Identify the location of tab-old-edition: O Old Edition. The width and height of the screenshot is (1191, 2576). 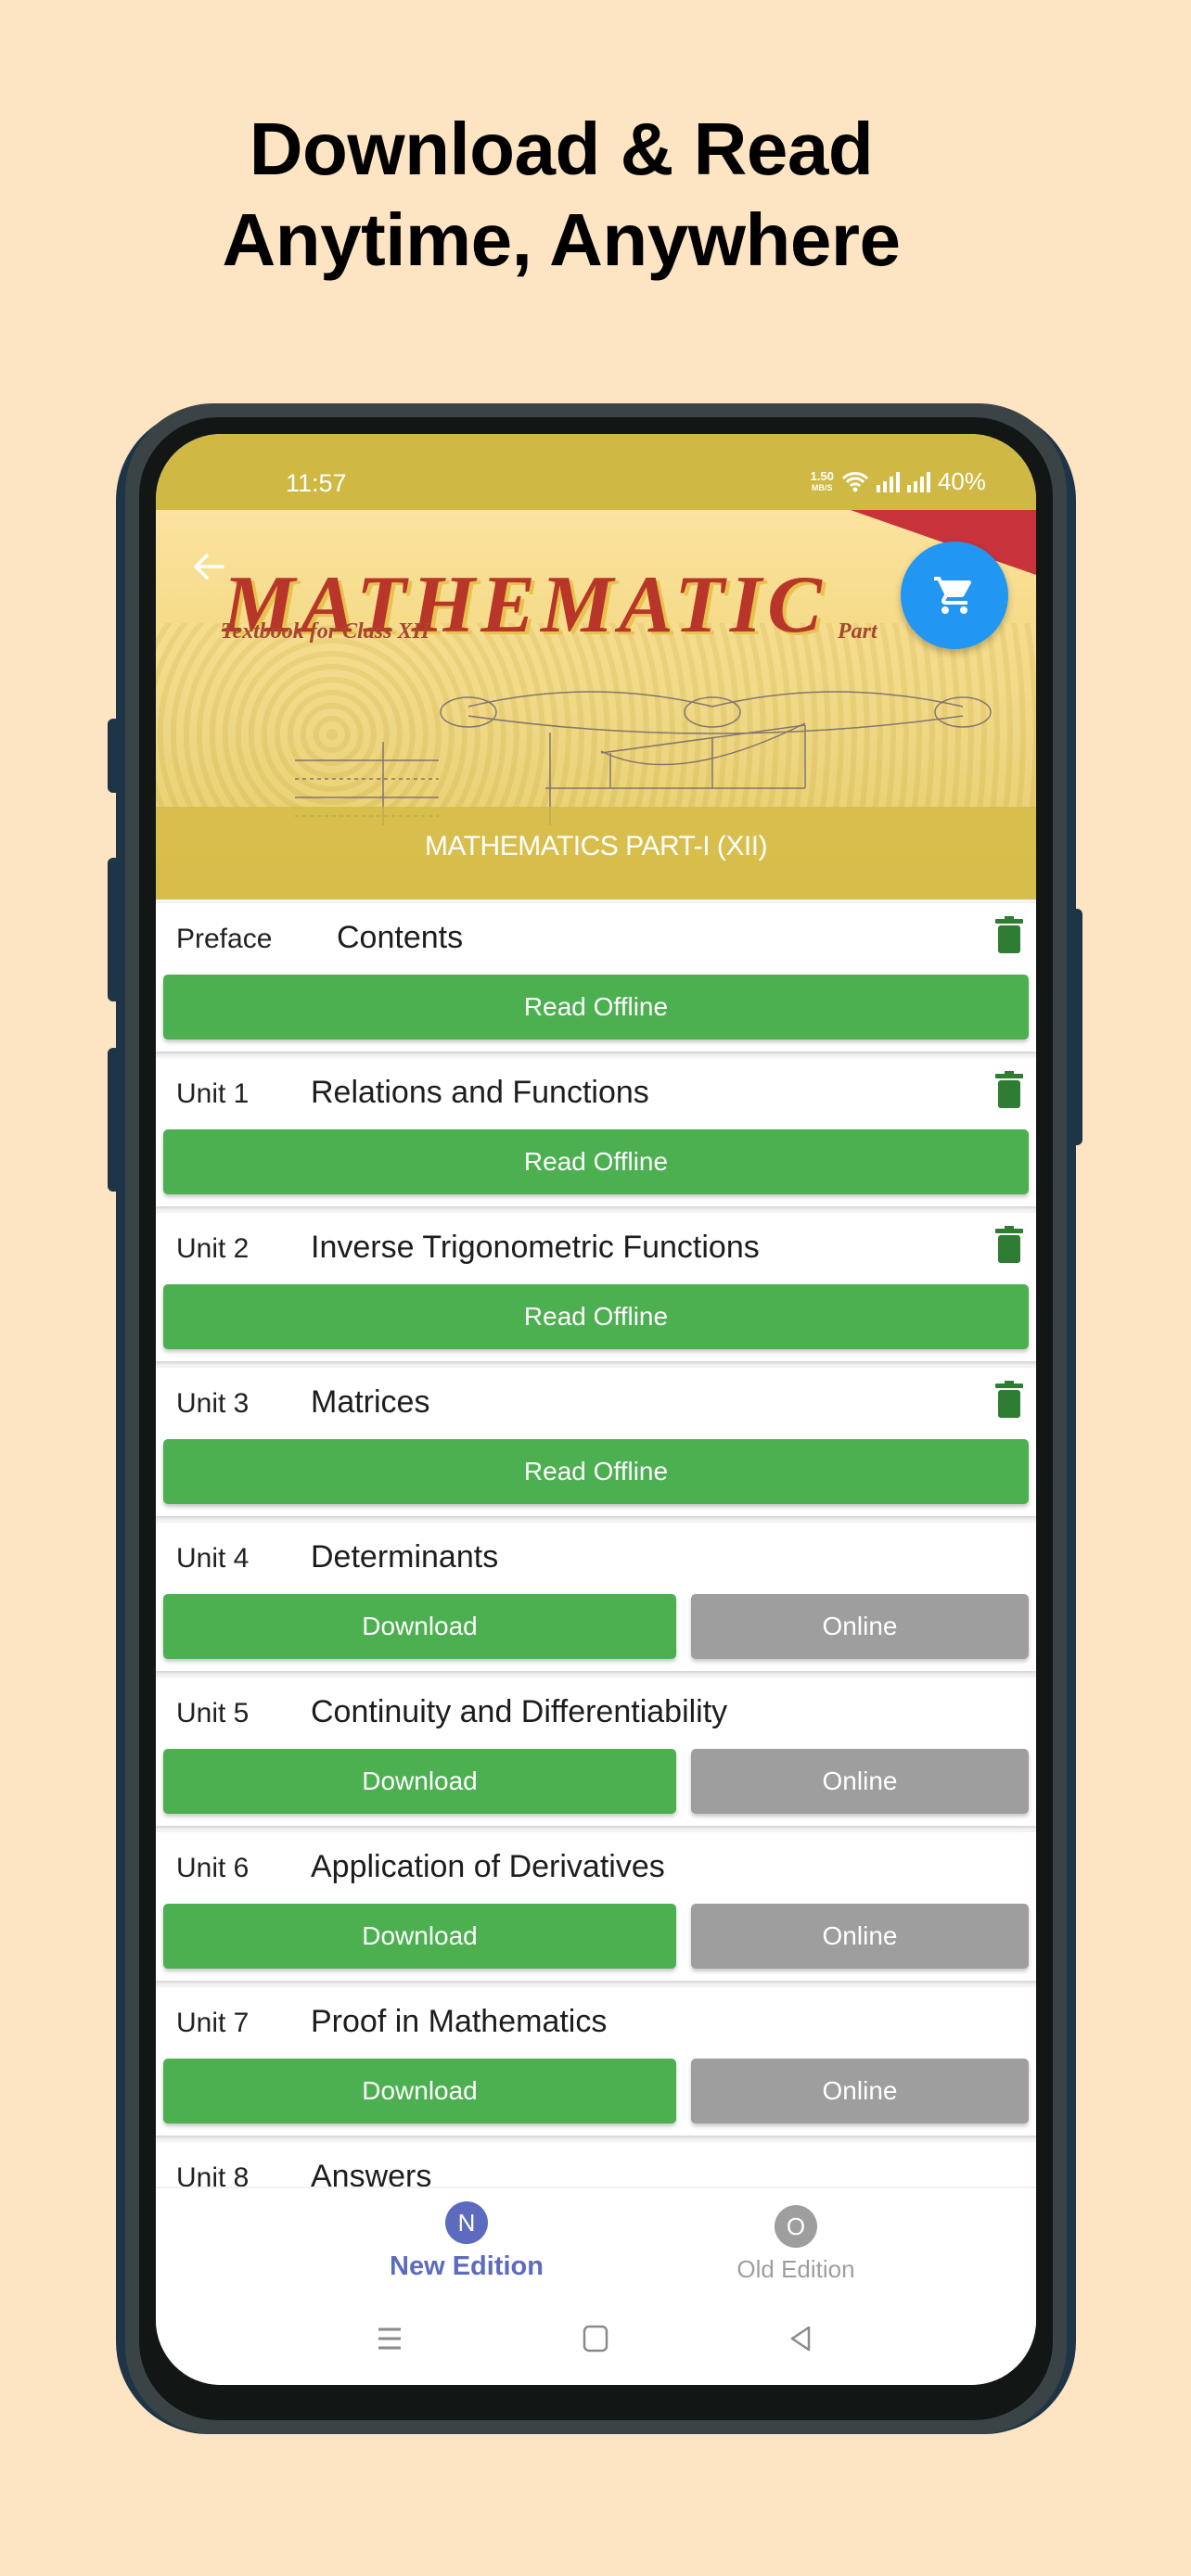
(795, 2245).